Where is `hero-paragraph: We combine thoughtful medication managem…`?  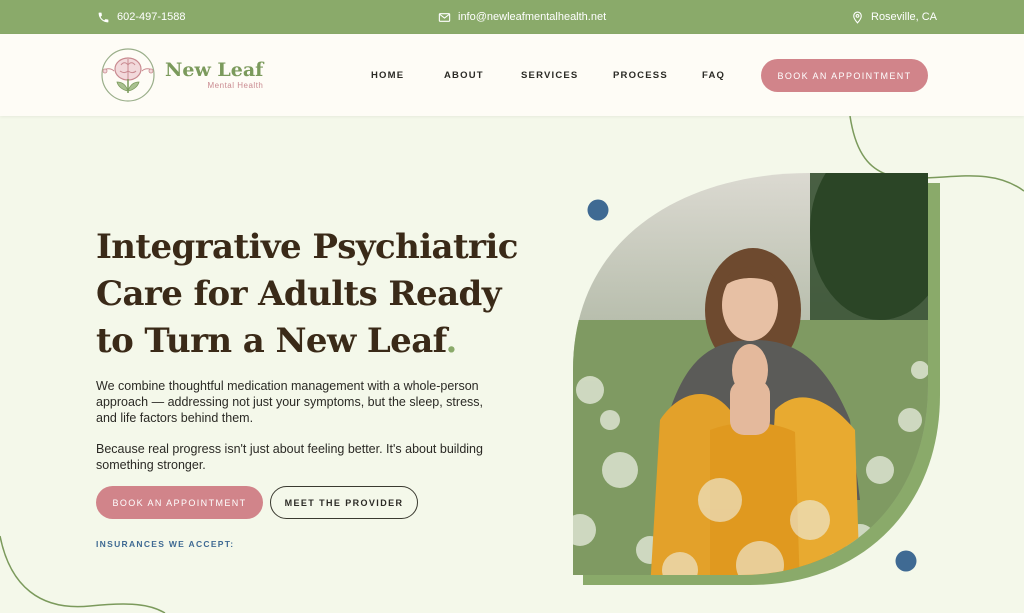
hero-paragraph: We combine thoughtful medication managem… is located at coordinates (289, 402).